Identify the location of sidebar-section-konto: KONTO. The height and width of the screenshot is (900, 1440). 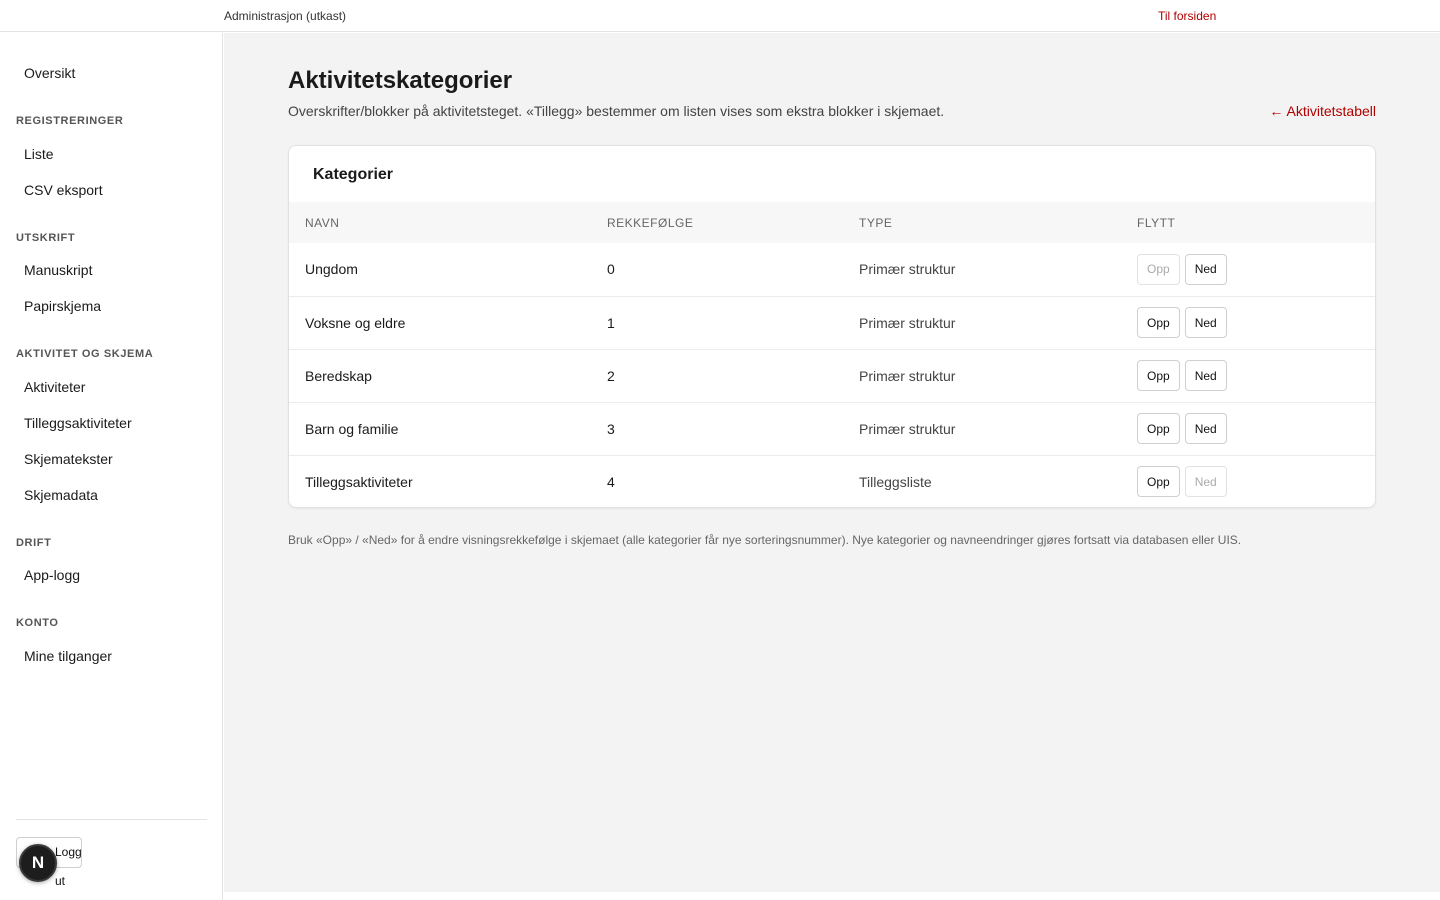
(37, 623).